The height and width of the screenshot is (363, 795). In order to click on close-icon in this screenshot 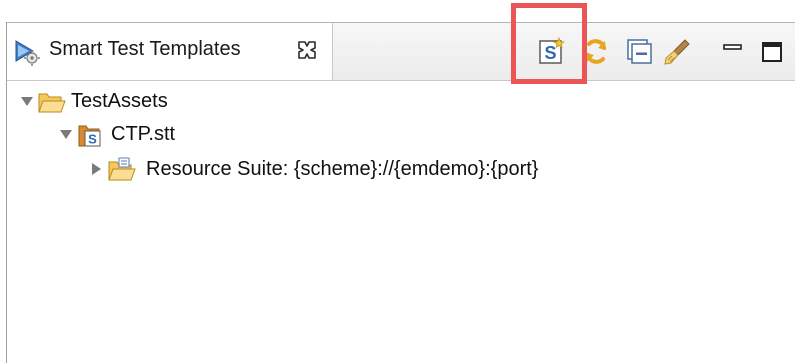, I will do `click(307, 50)`.